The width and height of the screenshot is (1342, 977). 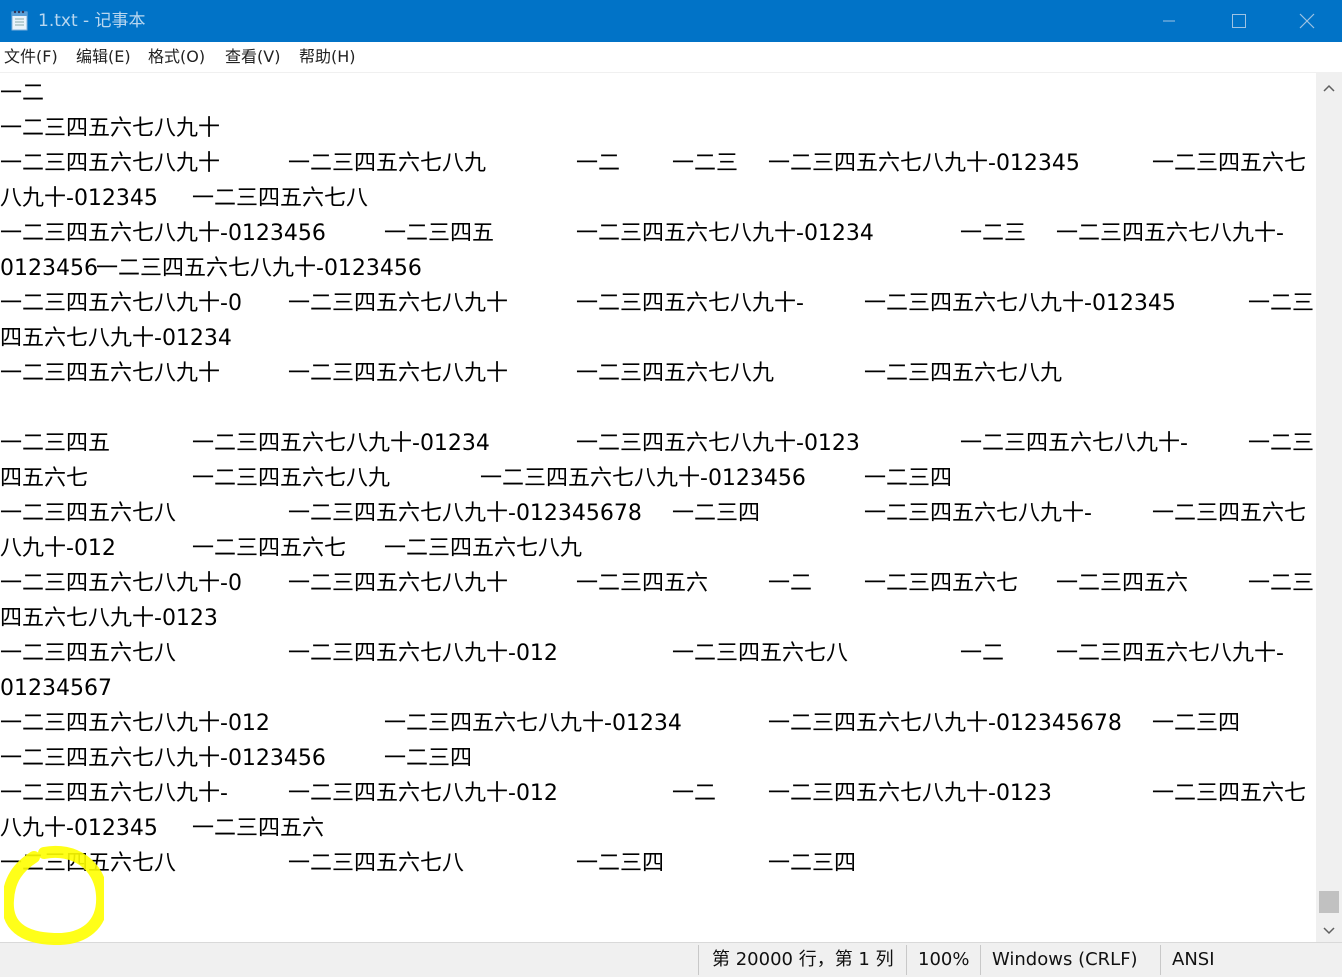 What do you see at coordinates (658, 758) in the screenshot?
I see `text-line: 一二三四五六七八九十-0123456 一二三四` at bounding box center [658, 758].